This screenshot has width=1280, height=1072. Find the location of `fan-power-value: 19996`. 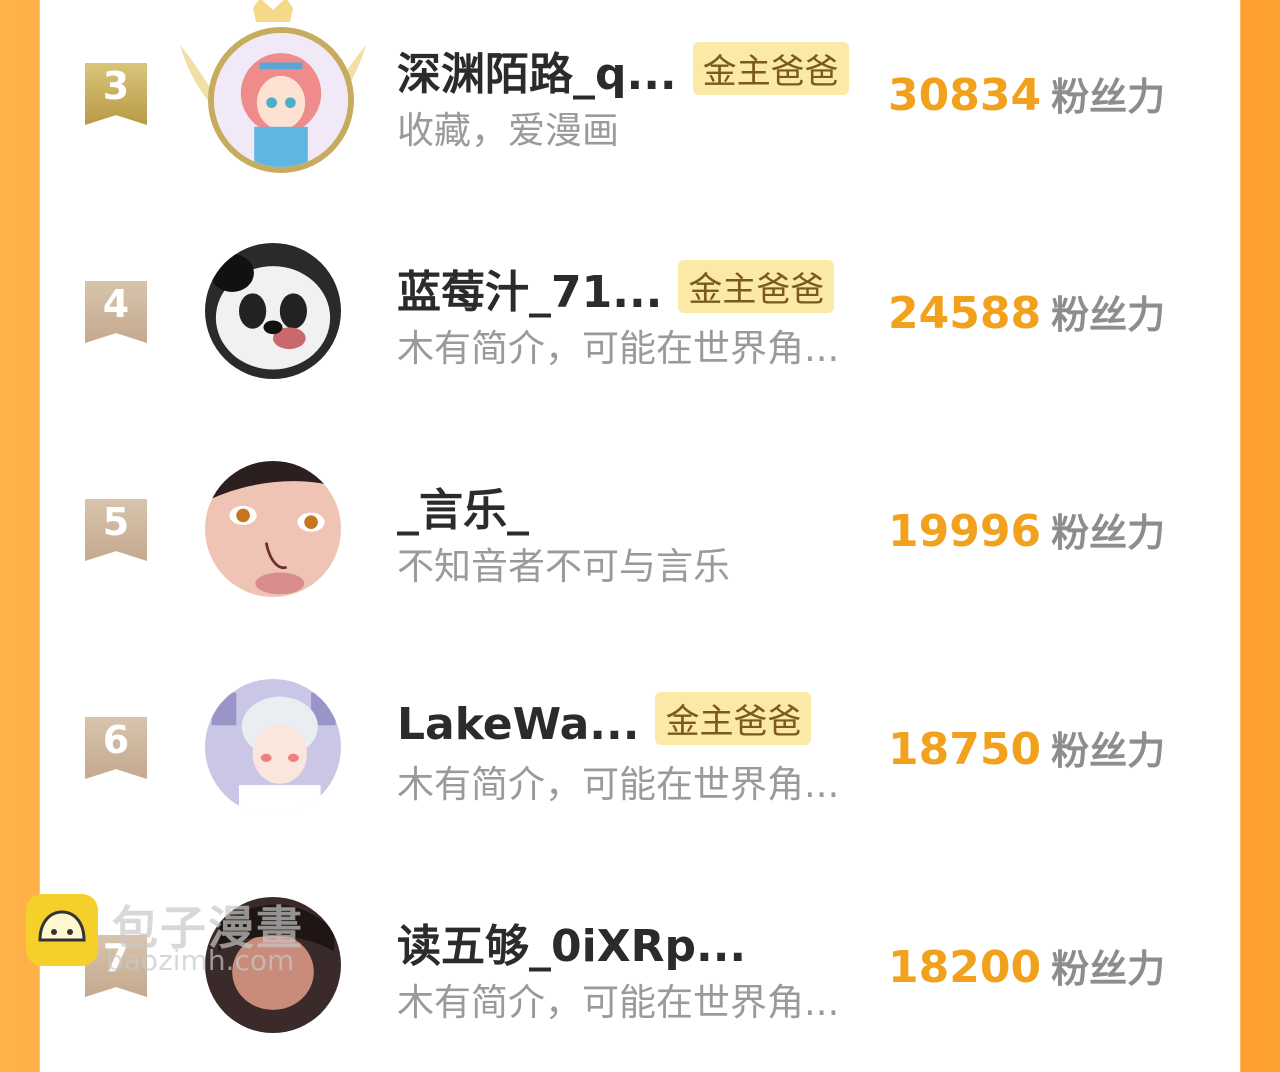

fan-power-value: 19996 is located at coordinates (965, 531).